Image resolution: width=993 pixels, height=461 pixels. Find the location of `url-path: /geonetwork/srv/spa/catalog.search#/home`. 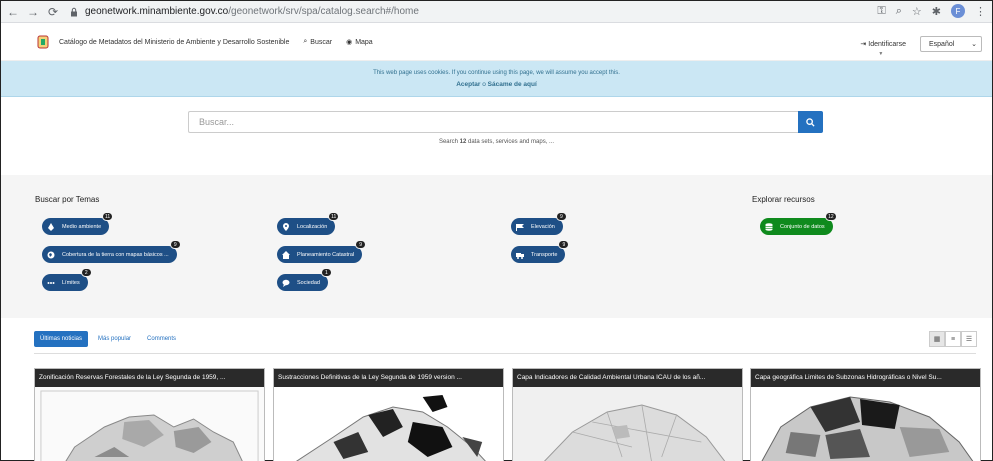

url-path: /geonetwork/srv/spa/catalog.search#/home is located at coordinates (323, 11).